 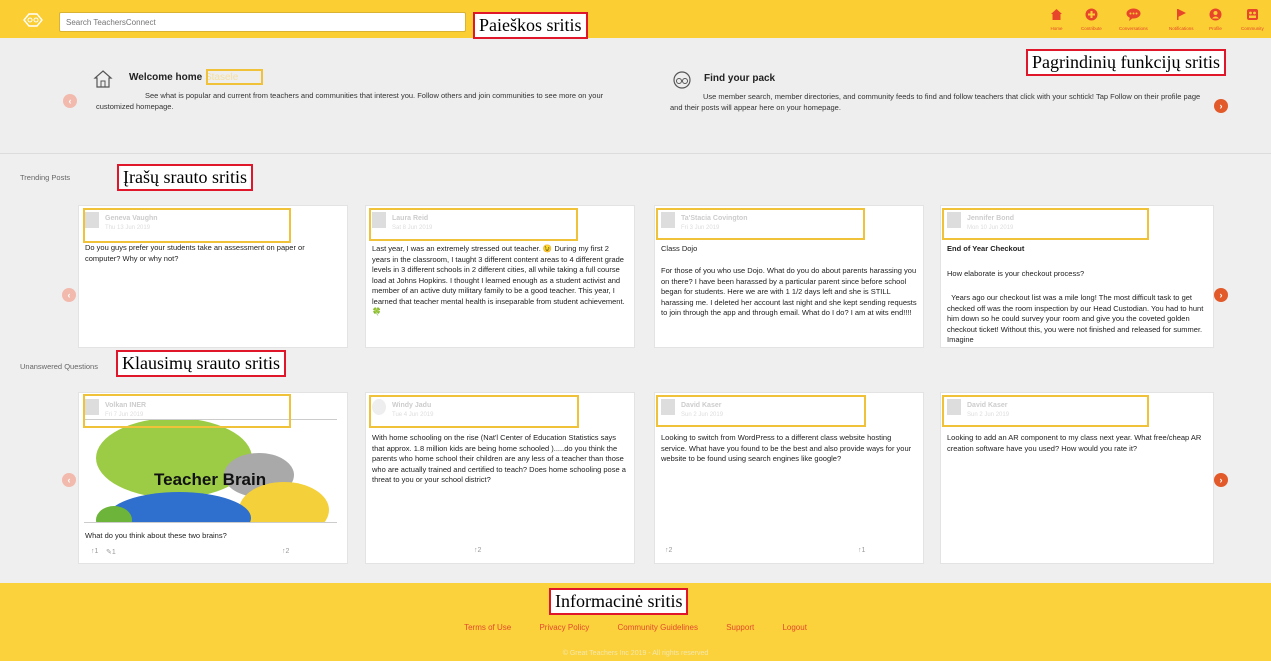 What do you see at coordinates (113, 552) in the screenshot?
I see `comment-value: 1` at bounding box center [113, 552].